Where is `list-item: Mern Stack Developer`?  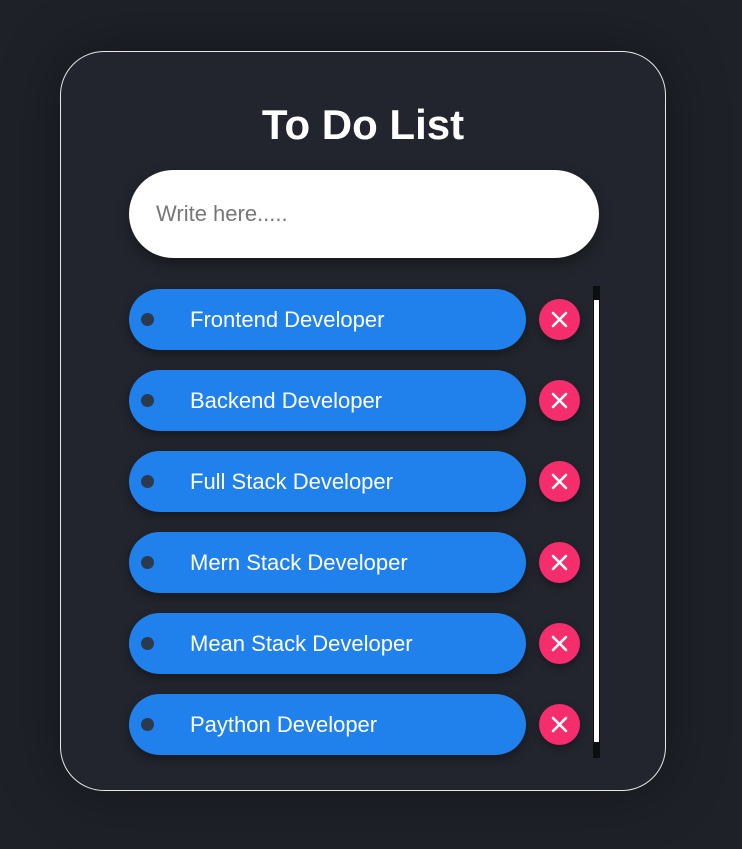
list-item: Mern Stack Developer is located at coordinates (355, 562).